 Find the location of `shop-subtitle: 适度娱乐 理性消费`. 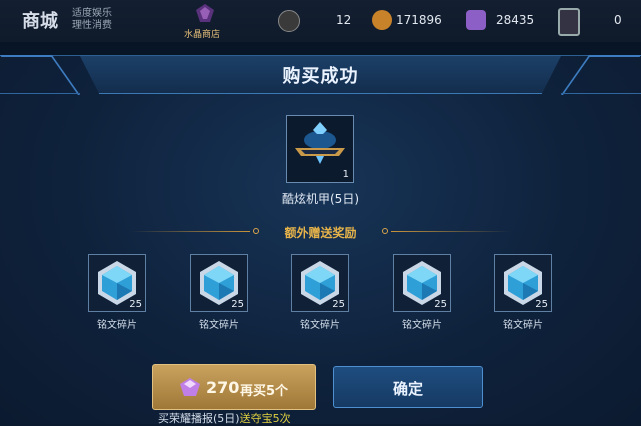

shop-subtitle: 适度娱乐 理性消费 is located at coordinates (92, 20).